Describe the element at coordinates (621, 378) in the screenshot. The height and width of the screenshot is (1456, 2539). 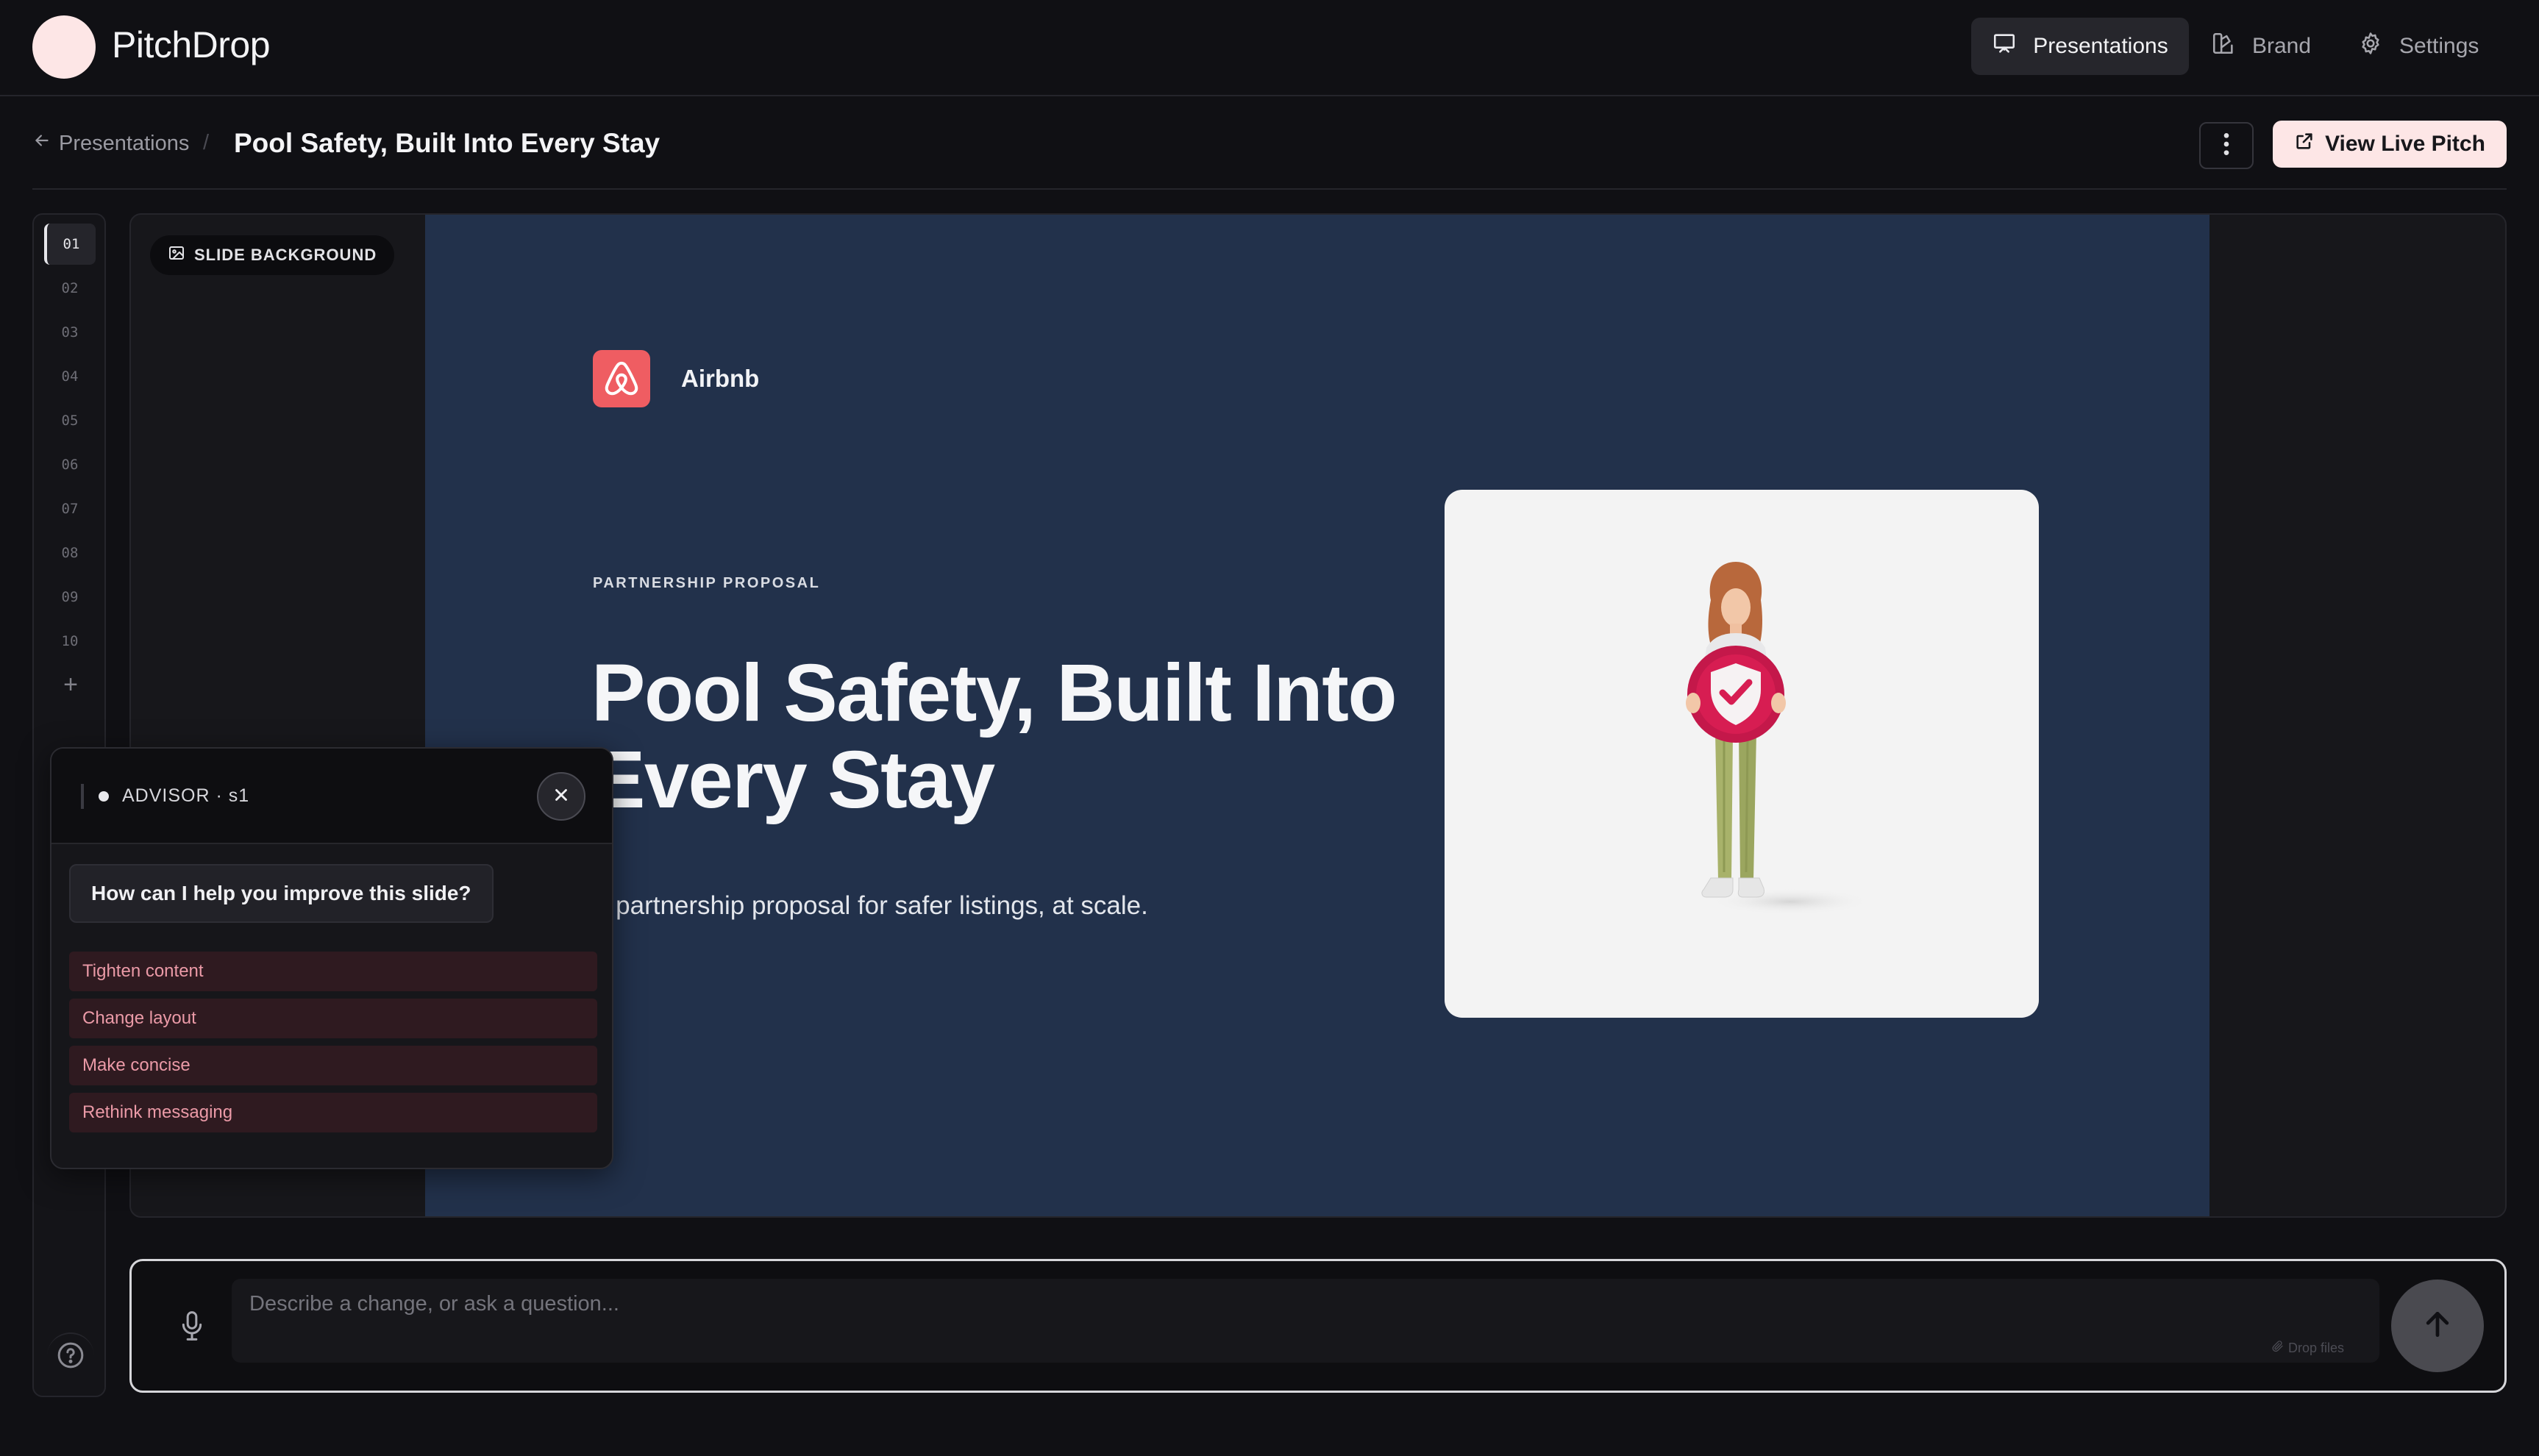
I see `airbnb-logo-icon` at that location.